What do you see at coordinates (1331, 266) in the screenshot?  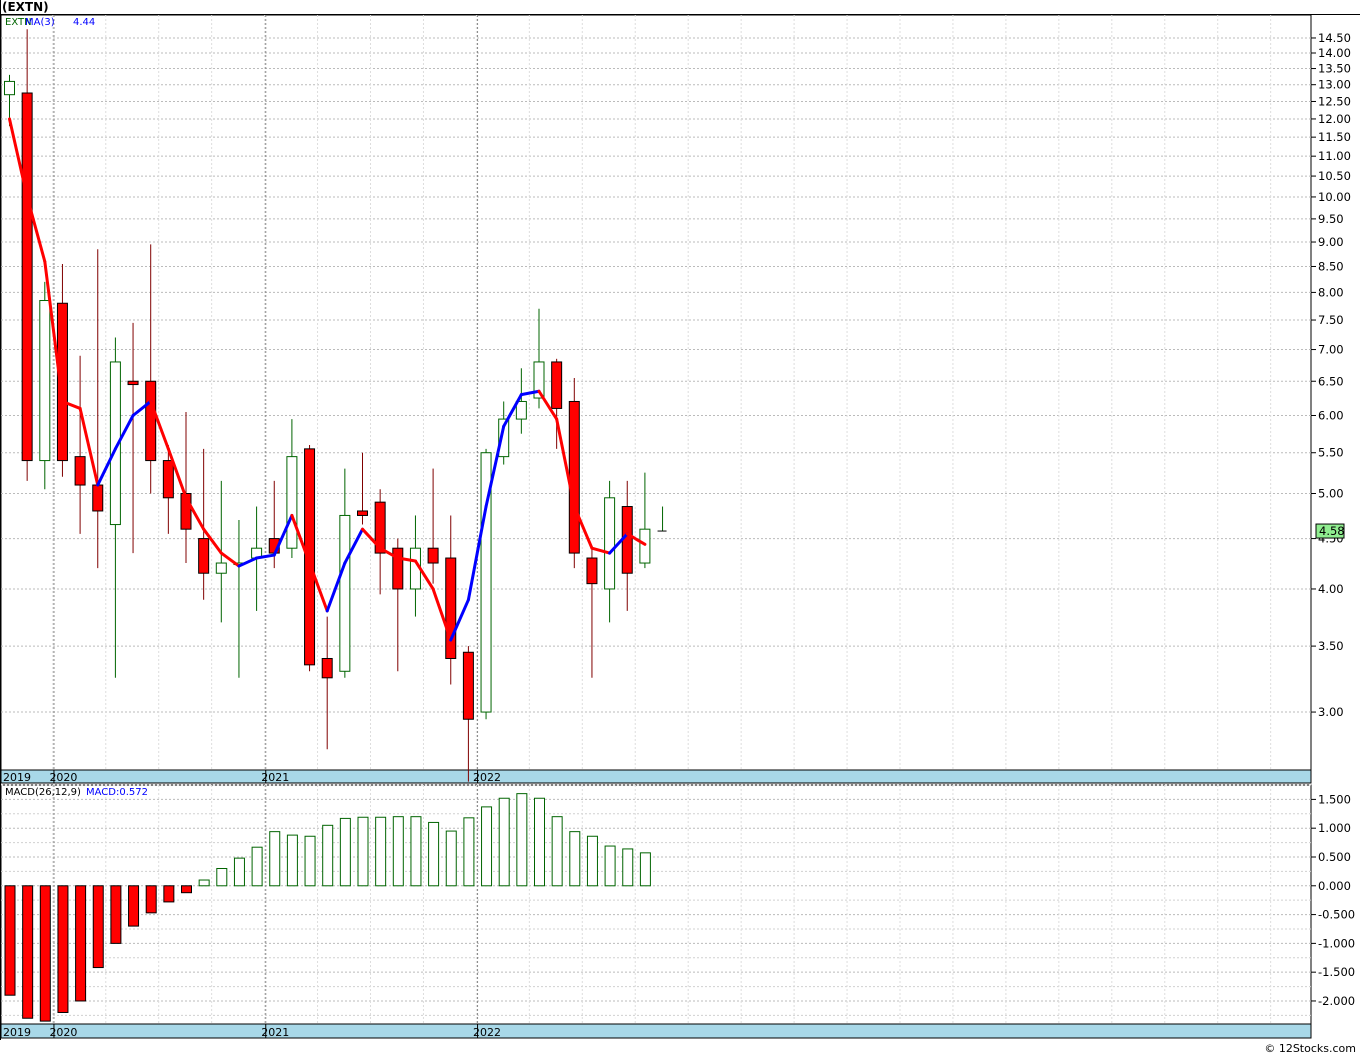 I see `price-tick-label: 8.50` at bounding box center [1331, 266].